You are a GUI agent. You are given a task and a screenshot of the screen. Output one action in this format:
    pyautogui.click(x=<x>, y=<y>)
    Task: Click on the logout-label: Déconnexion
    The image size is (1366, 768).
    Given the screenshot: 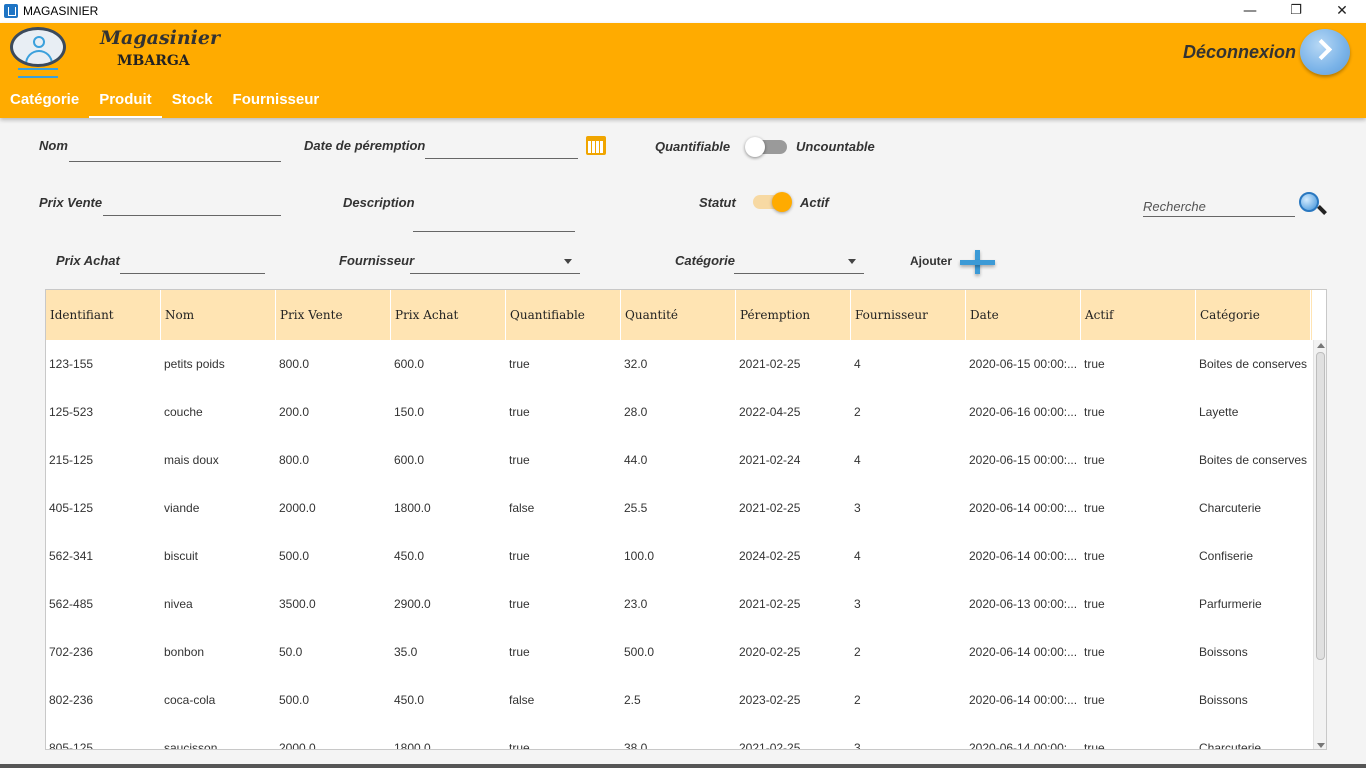 What is the action you would take?
    pyautogui.click(x=1239, y=52)
    